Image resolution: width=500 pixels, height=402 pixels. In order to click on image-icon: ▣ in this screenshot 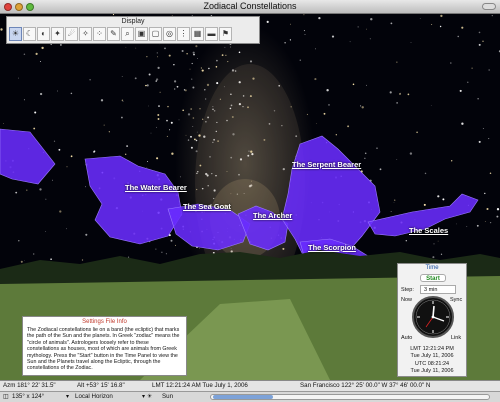, I will do `click(141, 34)`.